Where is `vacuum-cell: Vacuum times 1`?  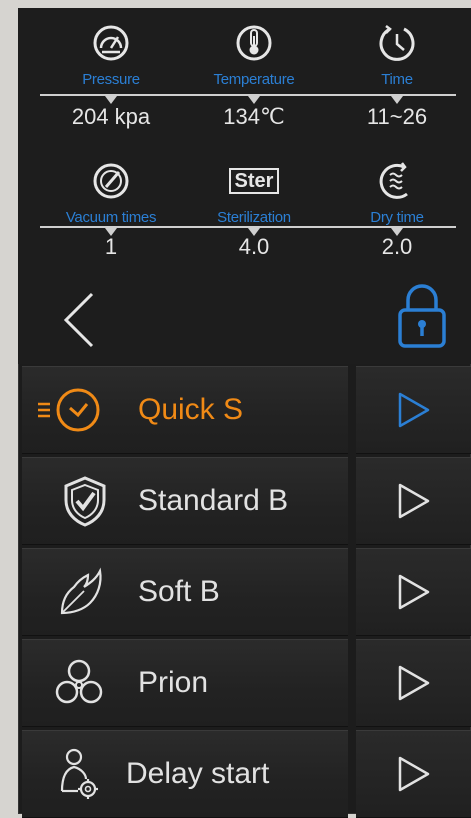
vacuum-cell: Vacuum times 1 is located at coordinates (111, 215).